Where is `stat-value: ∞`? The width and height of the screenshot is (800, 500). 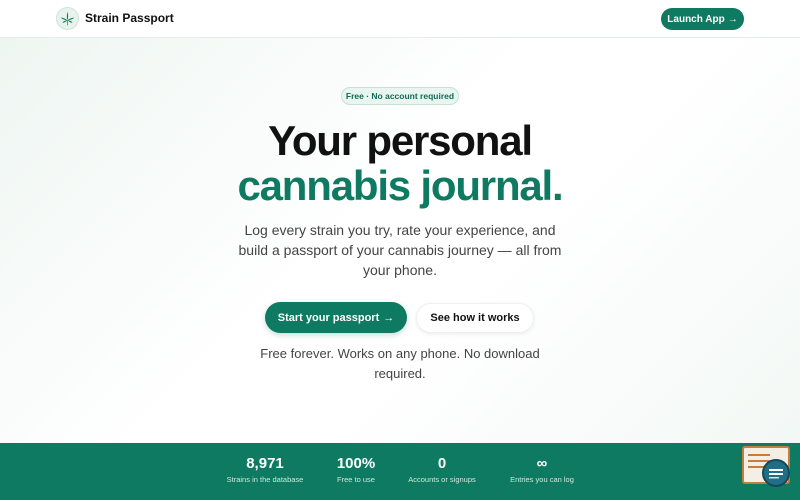
stat-value: ∞ is located at coordinates (542, 463).